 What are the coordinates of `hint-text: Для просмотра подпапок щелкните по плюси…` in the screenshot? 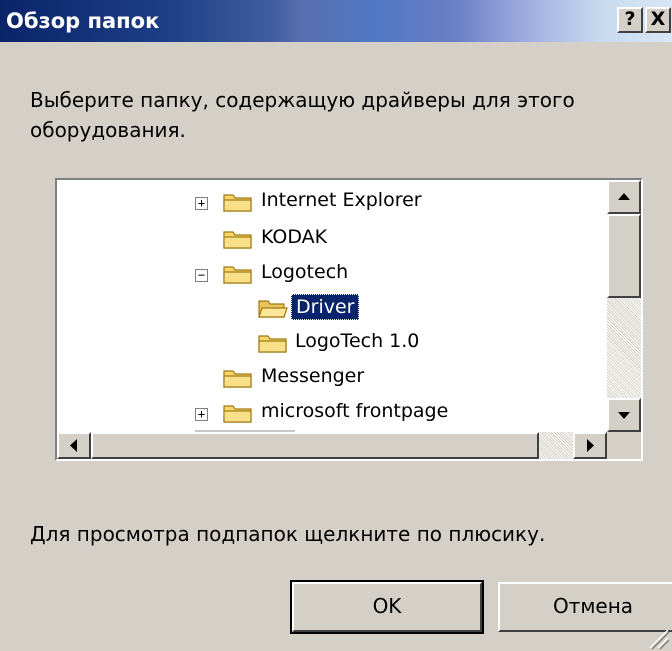 It's located at (288, 534).